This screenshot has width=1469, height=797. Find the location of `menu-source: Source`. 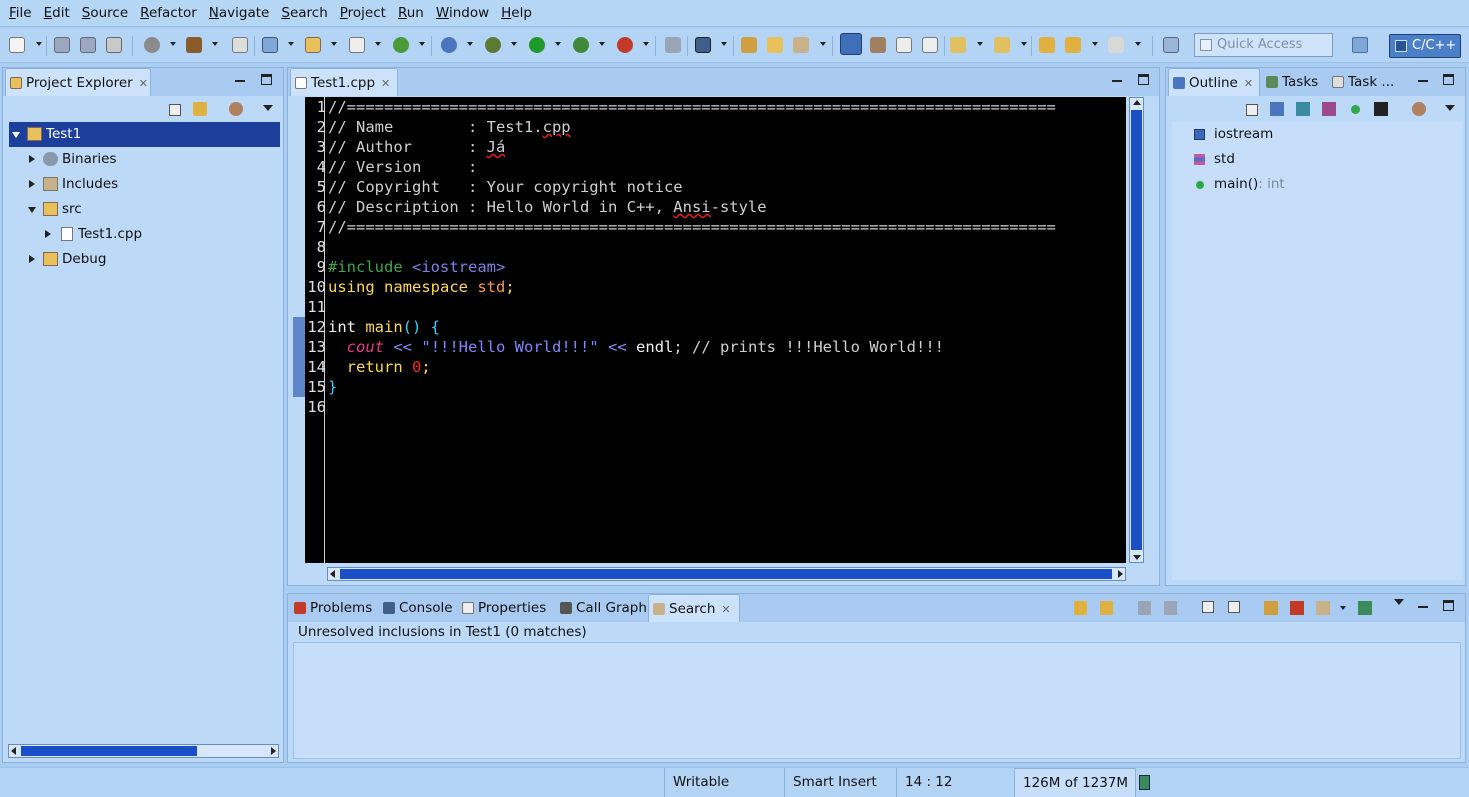

menu-source: Source is located at coordinates (105, 13).